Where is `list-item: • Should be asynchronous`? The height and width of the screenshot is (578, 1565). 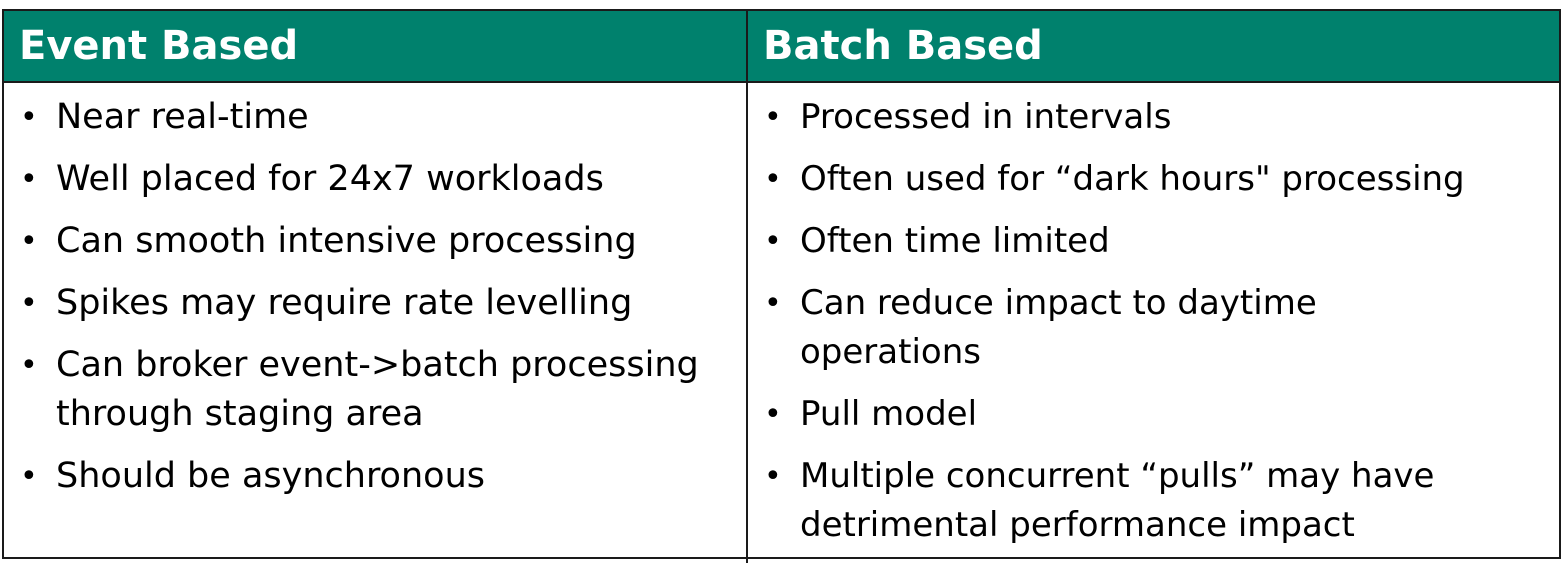 list-item: • Should be asynchronous is located at coordinates (375, 476).